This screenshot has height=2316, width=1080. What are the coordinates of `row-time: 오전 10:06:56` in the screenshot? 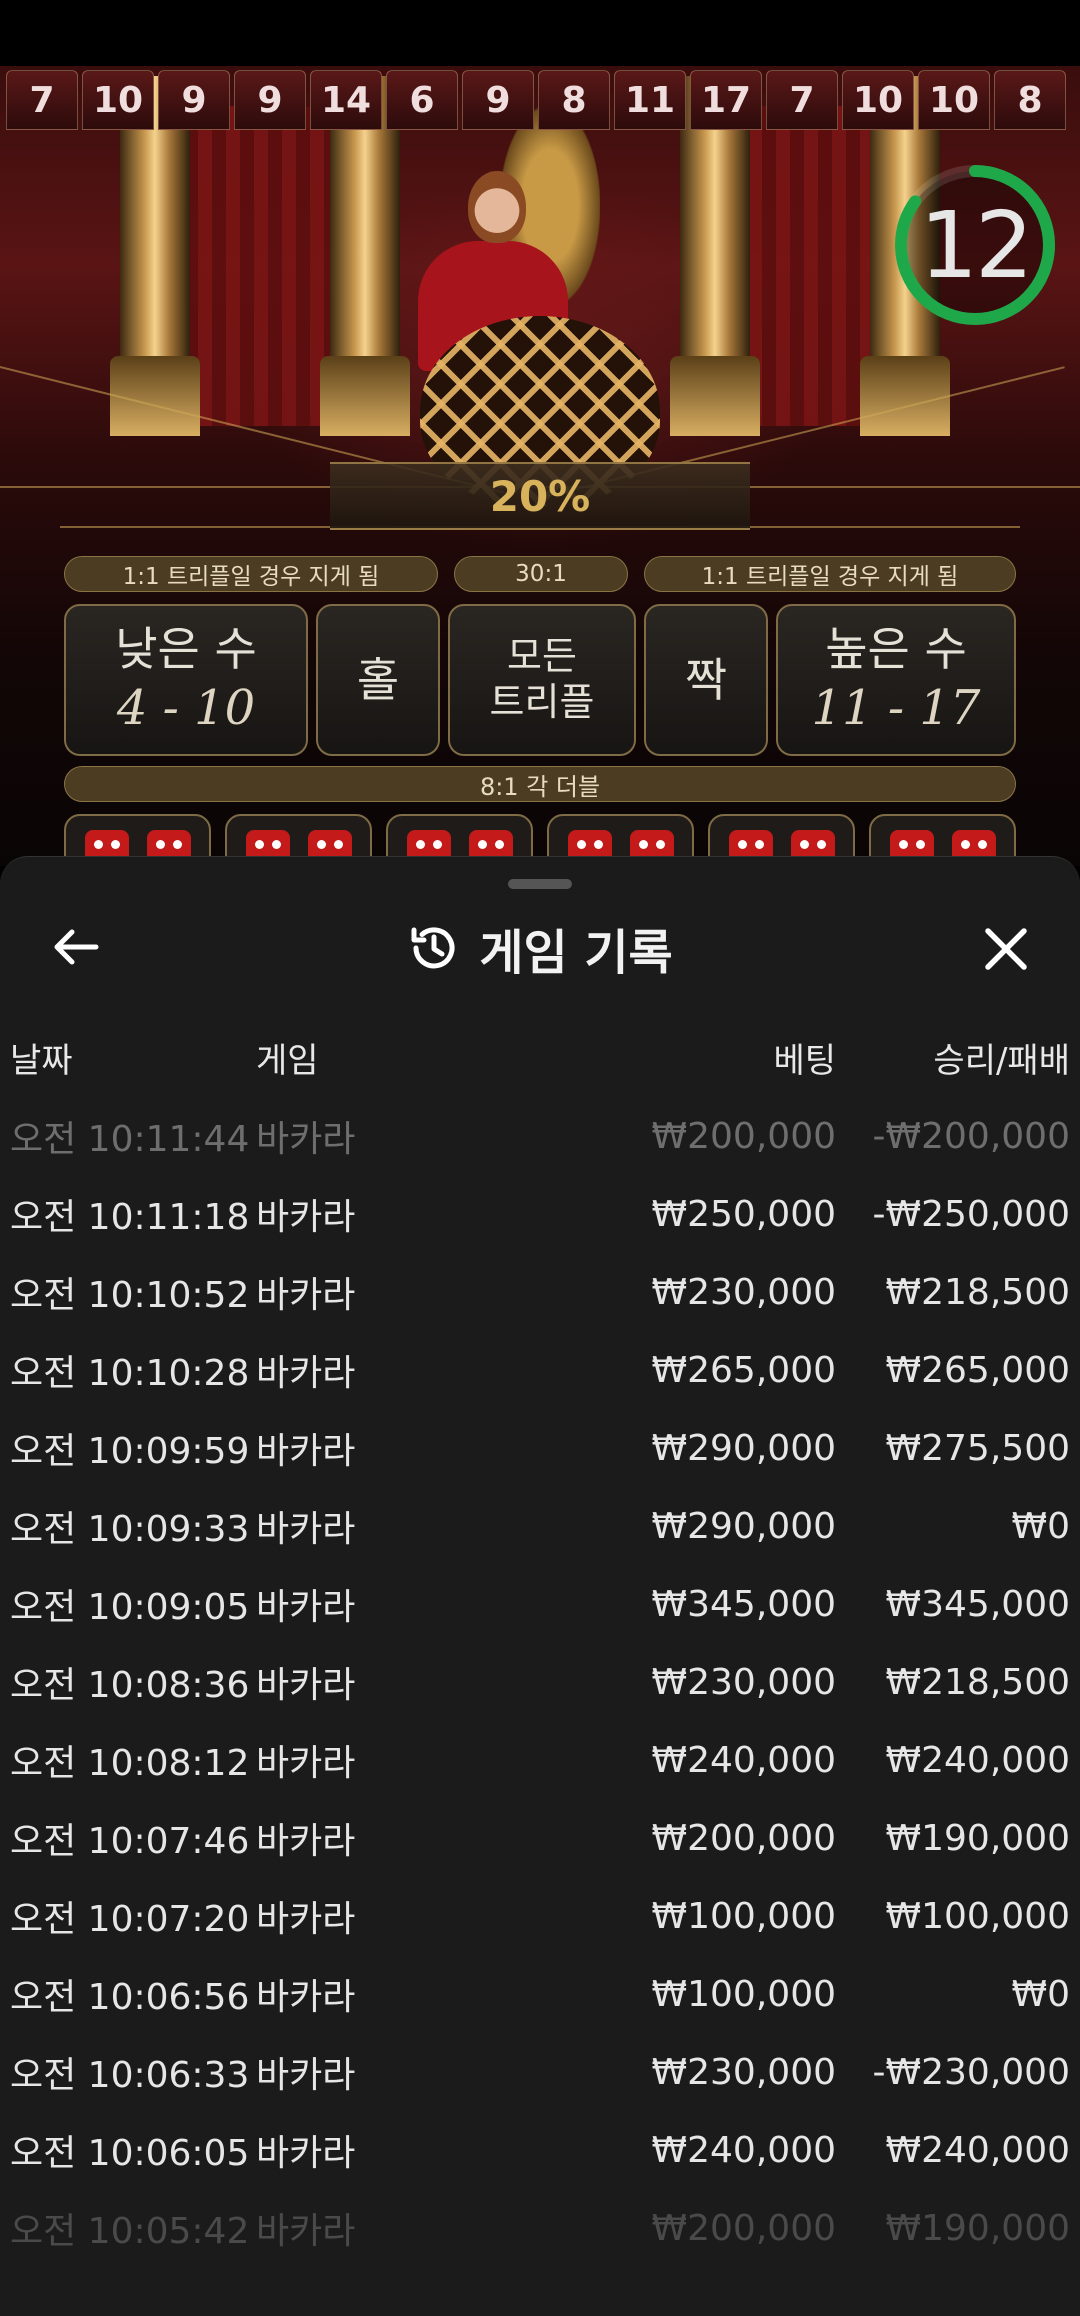 It's located at (130, 1997).